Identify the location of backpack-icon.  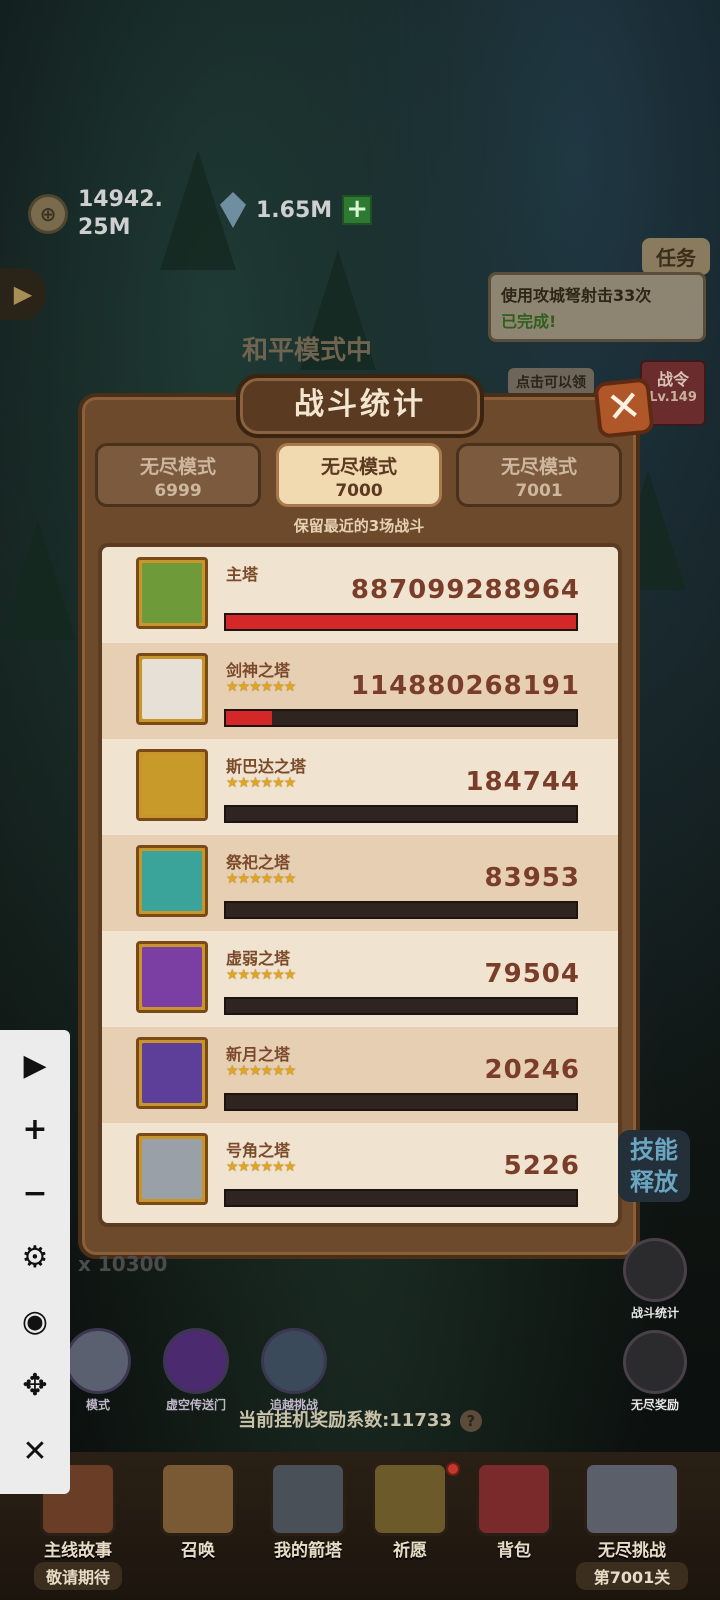
(514, 1499).